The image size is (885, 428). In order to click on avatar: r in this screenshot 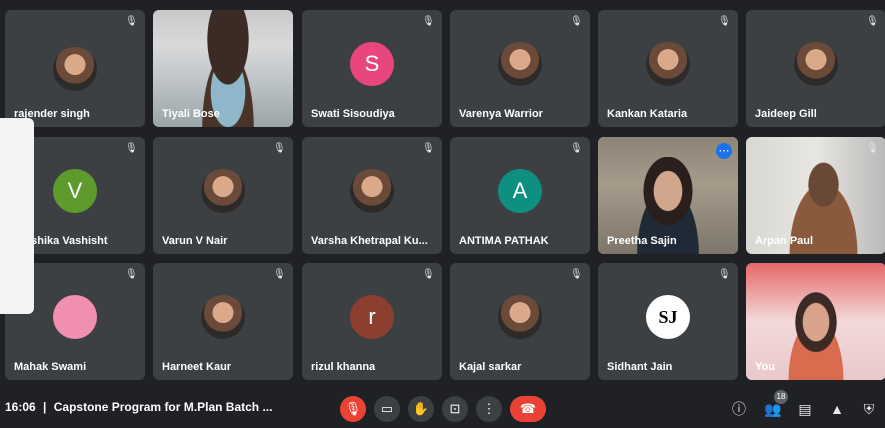, I will do `click(372, 316)`.